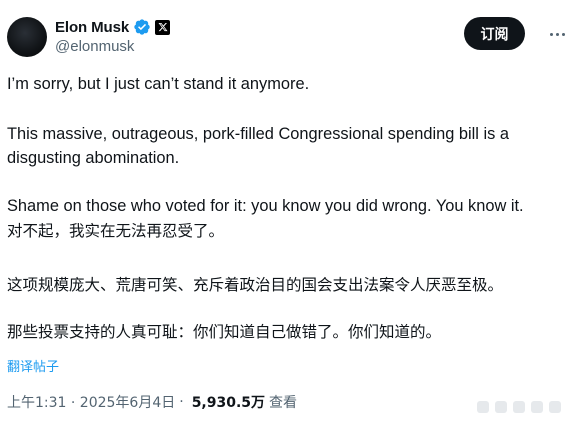 The image size is (581, 422). Describe the element at coordinates (91, 402) in the screenshot. I see `timestamp-link: 上午1:31 · 2025年6月4日` at that location.